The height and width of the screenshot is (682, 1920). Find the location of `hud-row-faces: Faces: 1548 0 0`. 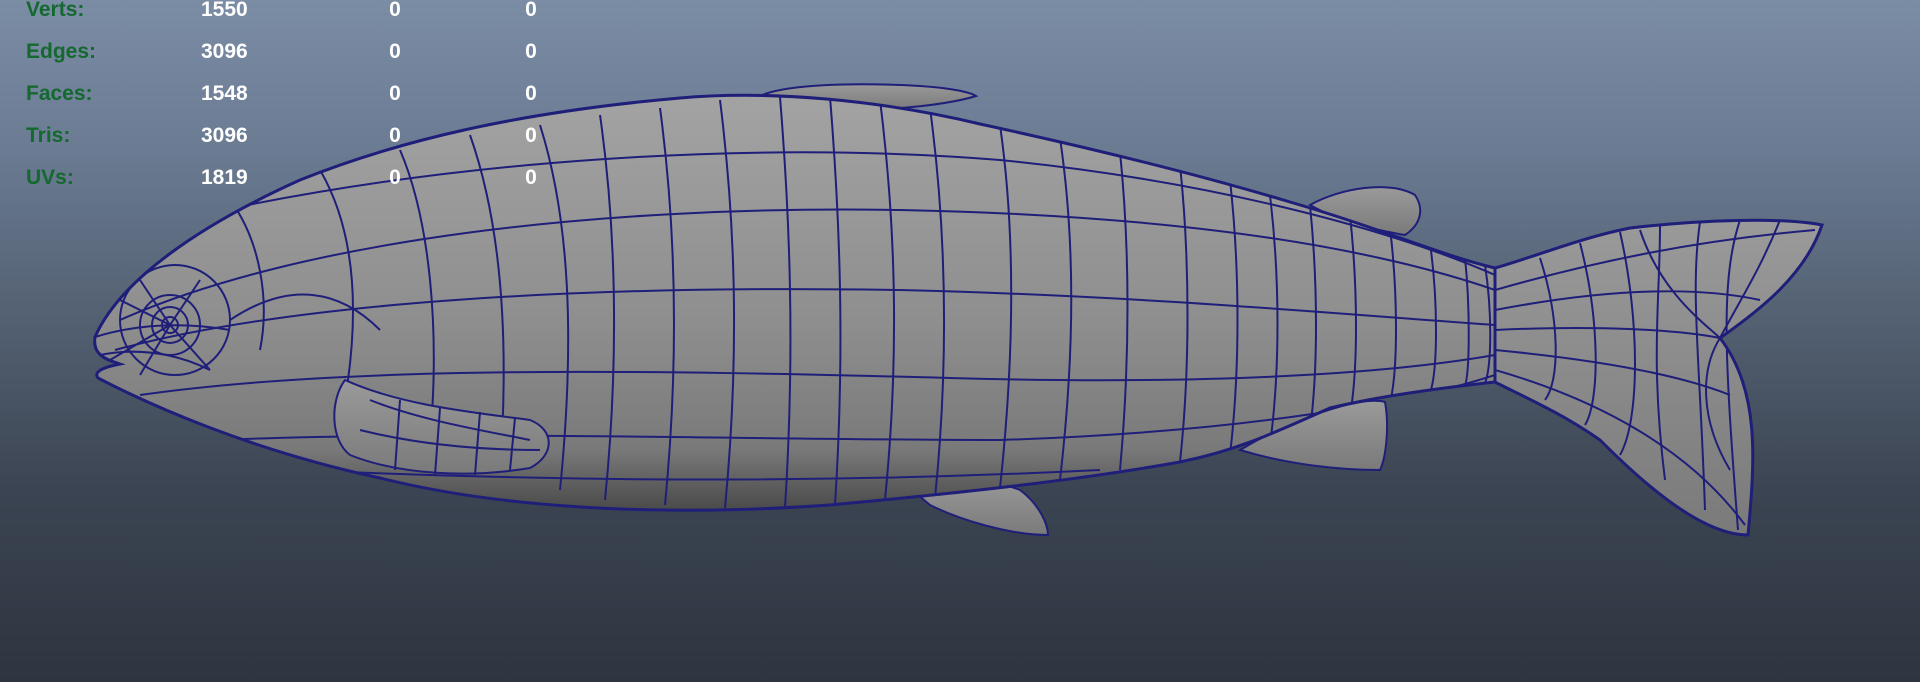

hud-row-faces: Faces: 1548 0 0 is located at coordinates (300, 97).